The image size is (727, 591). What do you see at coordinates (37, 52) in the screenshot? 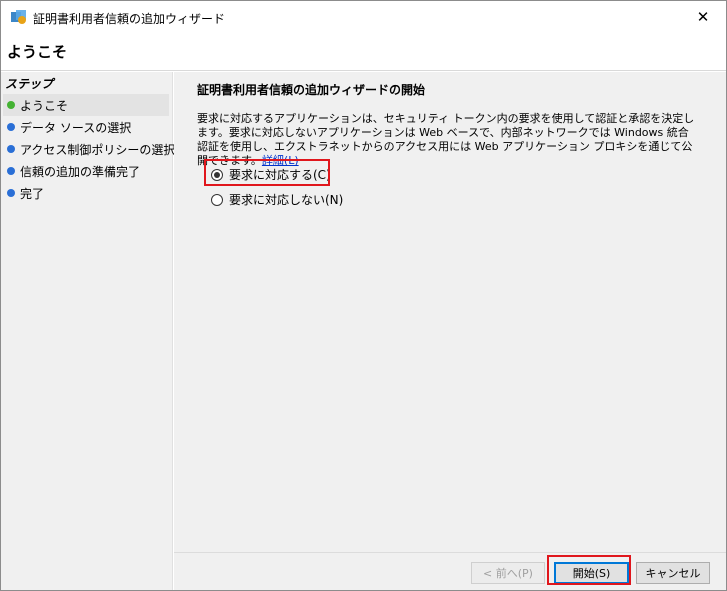
I see `page-title: ようこそ` at bounding box center [37, 52].